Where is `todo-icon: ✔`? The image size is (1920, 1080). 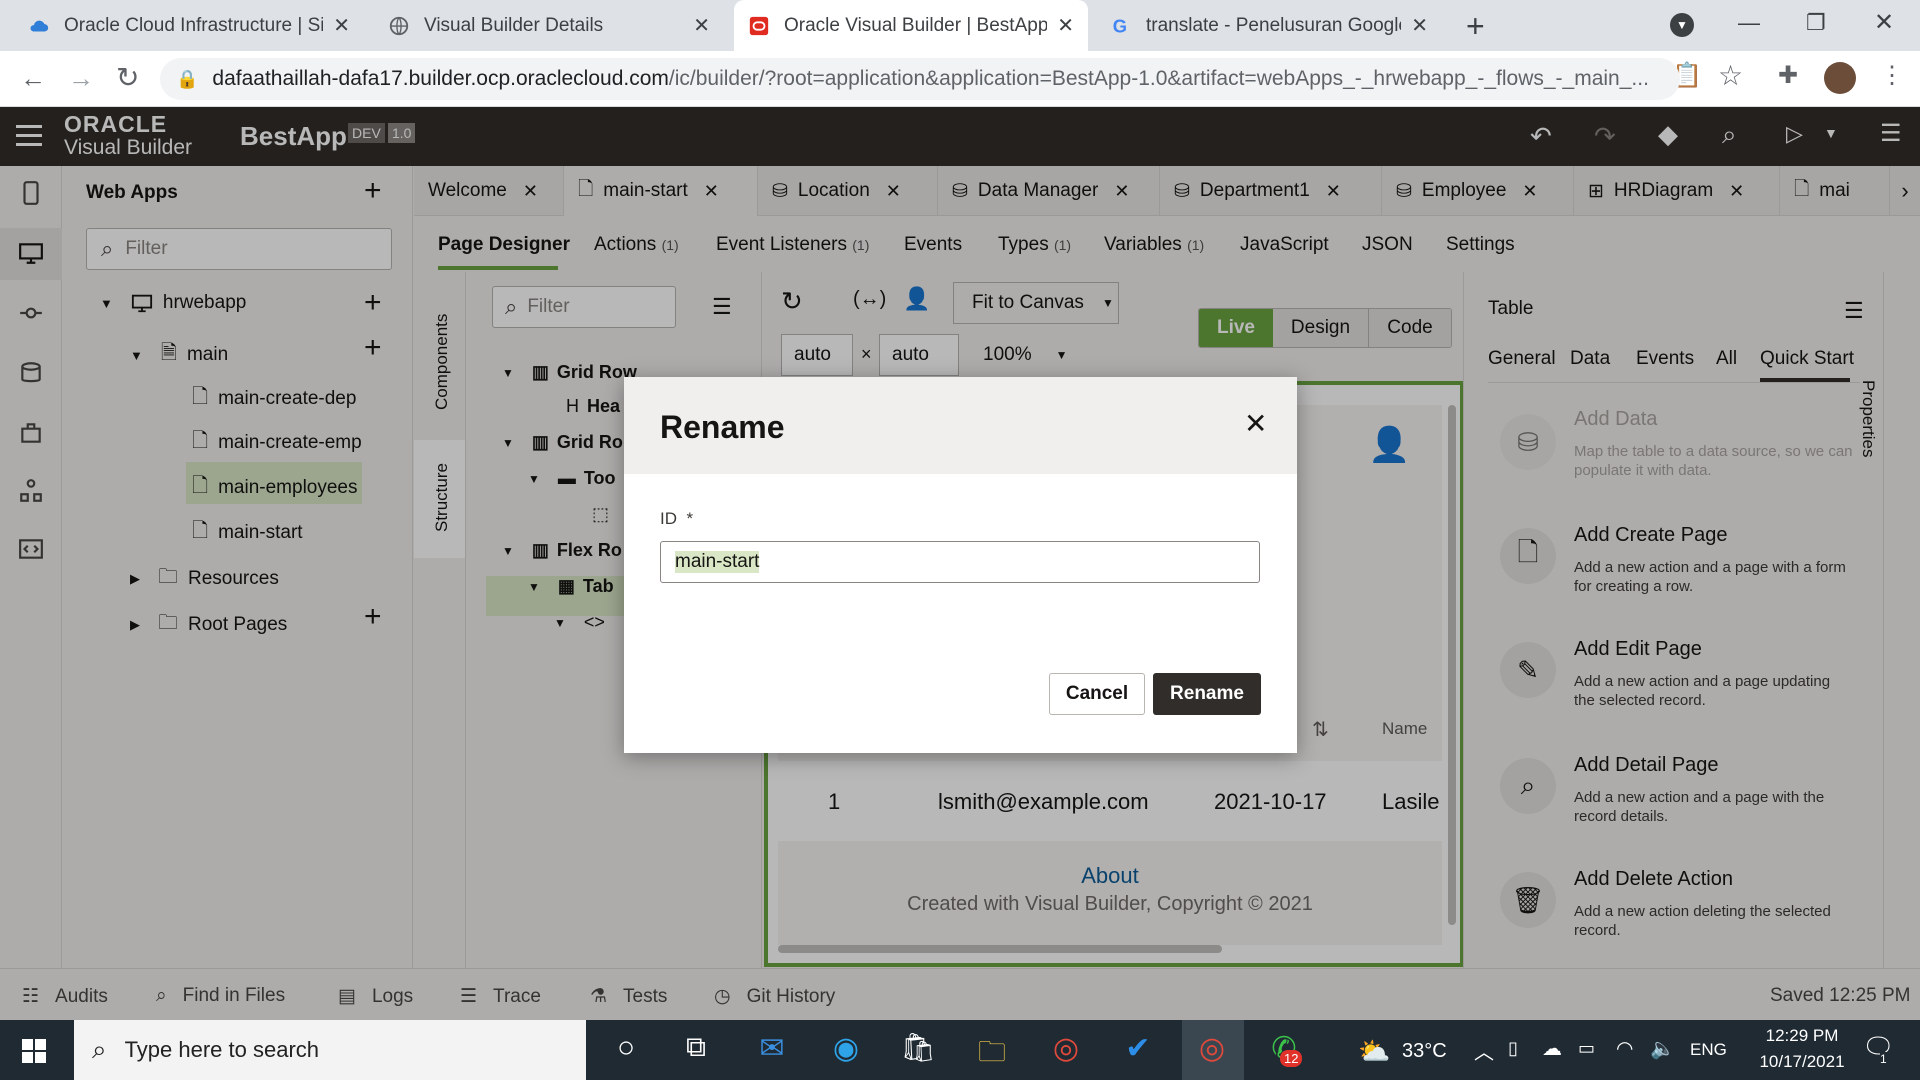
todo-icon: ✔ is located at coordinates (1138, 1051).